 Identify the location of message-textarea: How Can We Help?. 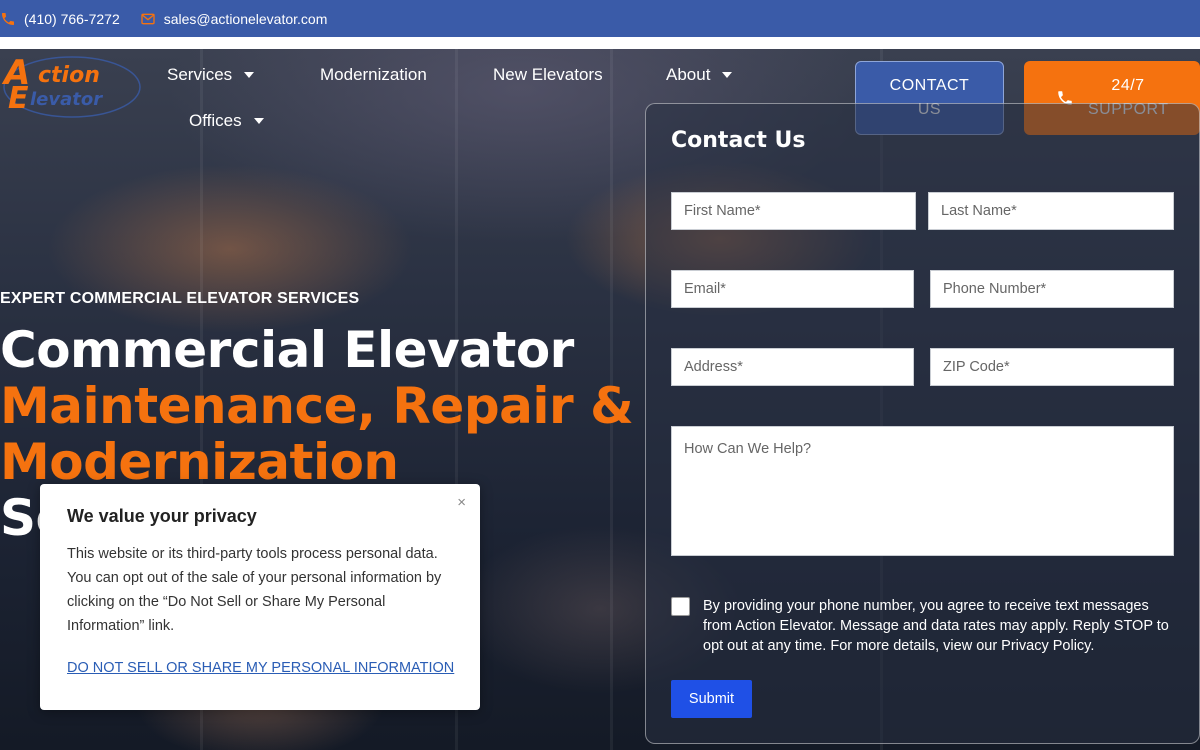
(922, 491).